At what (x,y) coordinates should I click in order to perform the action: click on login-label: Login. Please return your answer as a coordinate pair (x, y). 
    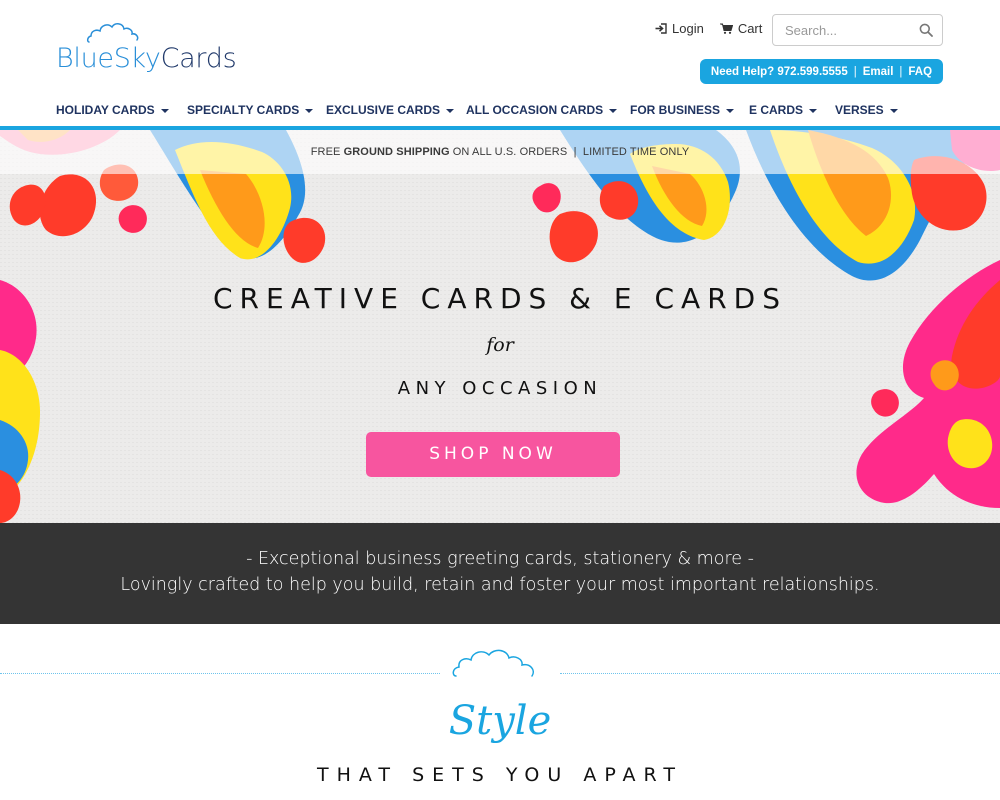
    Looking at the image, I should click on (688, 28).